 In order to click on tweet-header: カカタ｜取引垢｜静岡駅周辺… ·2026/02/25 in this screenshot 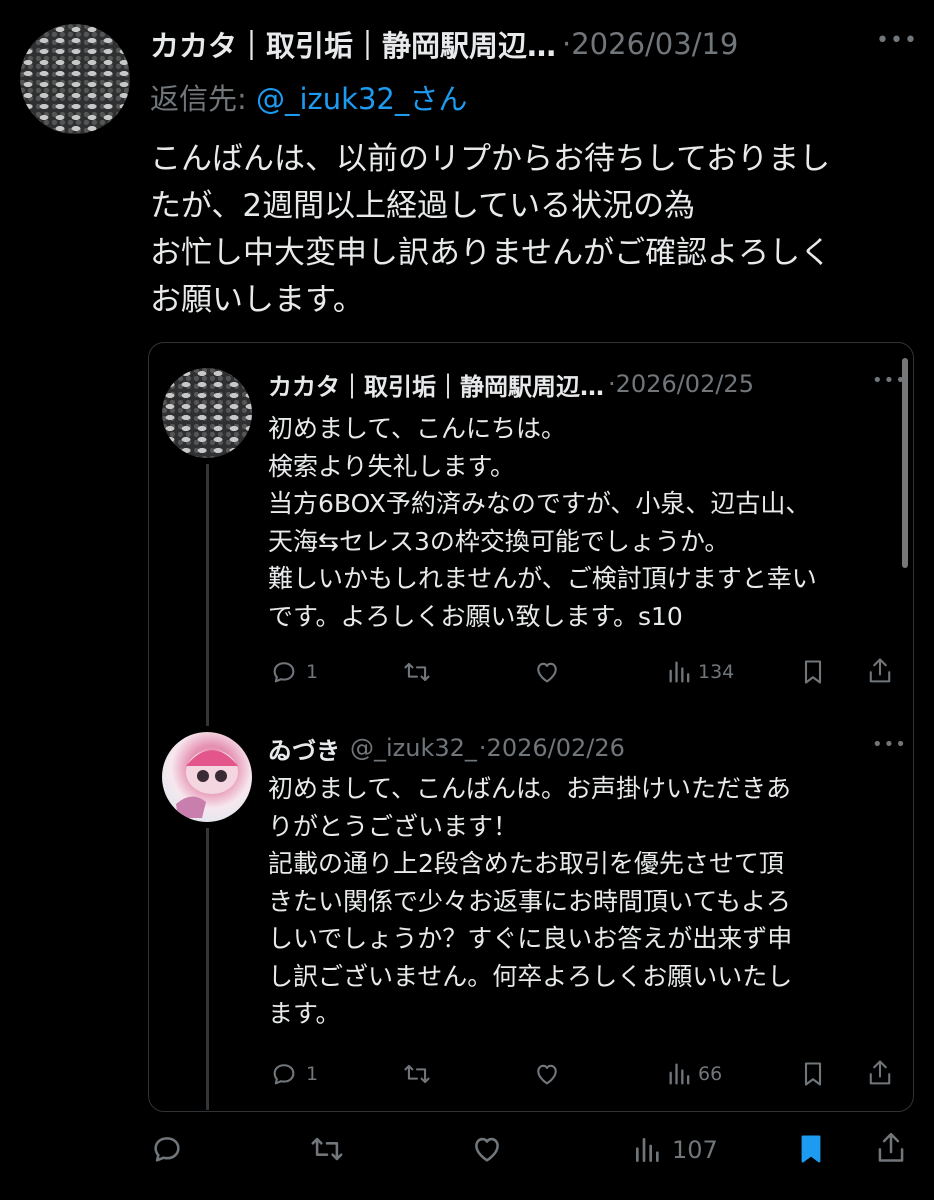, I will do `click(511, 384)`.